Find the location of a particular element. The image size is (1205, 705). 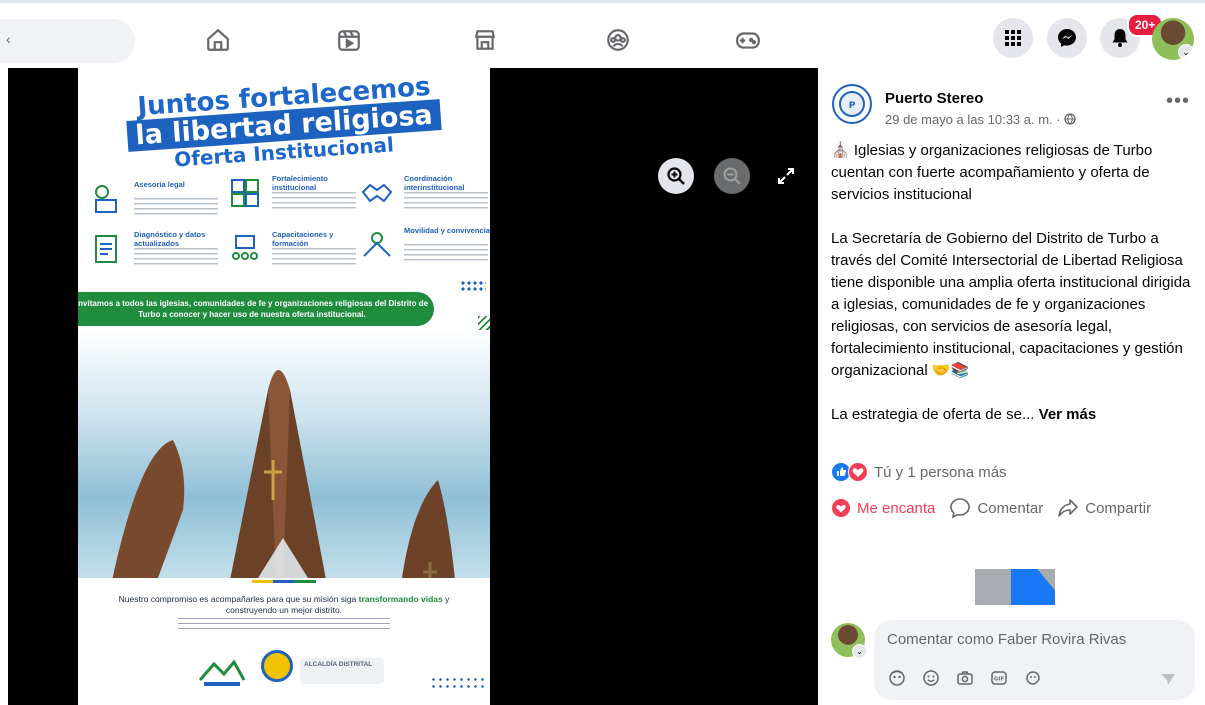

zoom-out-button is located at coordinates (732, 176).